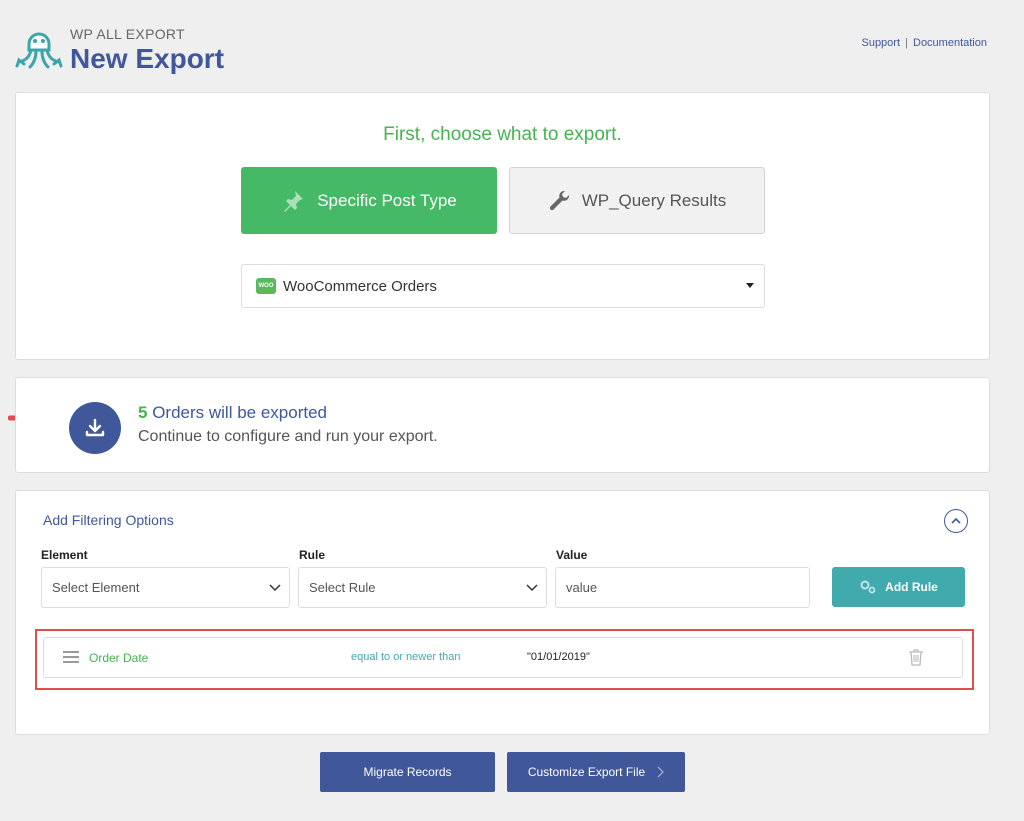 The width and height of the screenshot is (1024, 821). What do you see at coordinates (868, 587) in the screenshot?
I see `gears-icon` at bounding box center [868, 587].